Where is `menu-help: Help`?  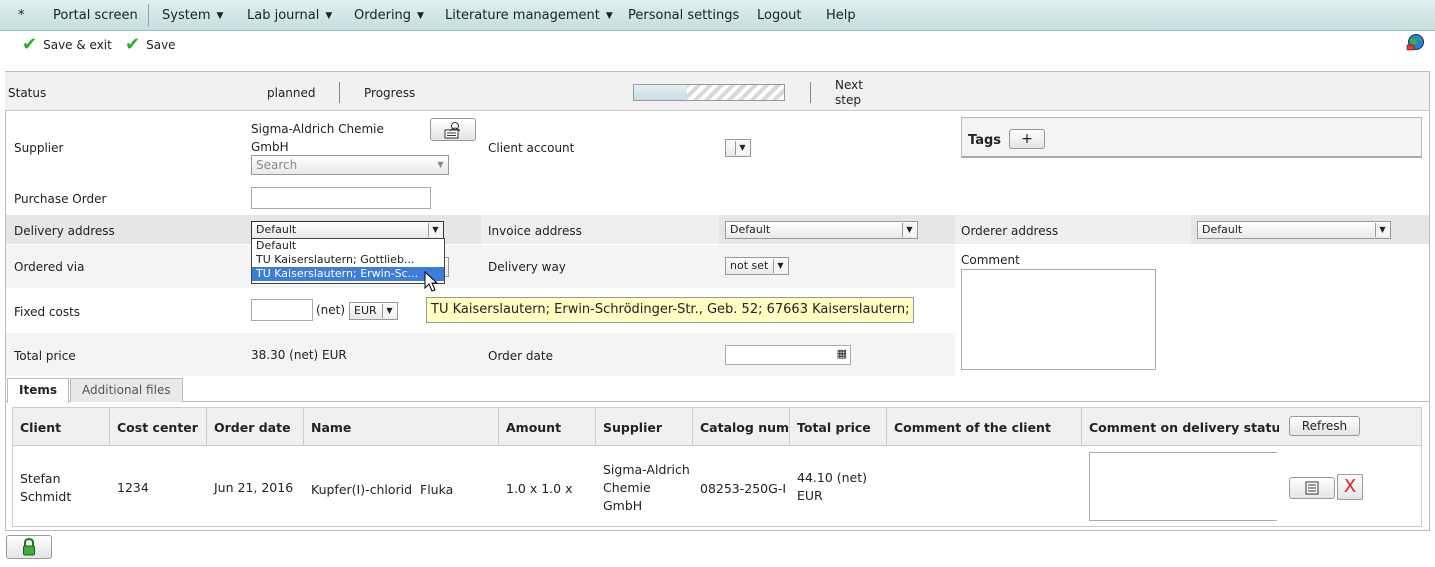
menu-help: Help is located at coordinates (841, 15).